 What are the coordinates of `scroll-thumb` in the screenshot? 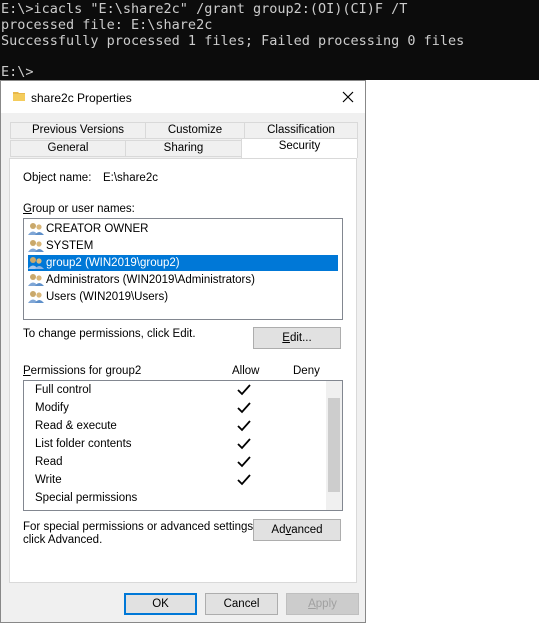 It's located at (334, 445).